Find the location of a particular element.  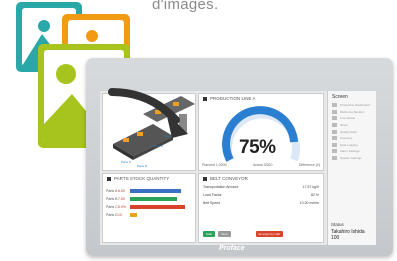

menu-item: Production Dashboard is located at coordinates (352, 105).